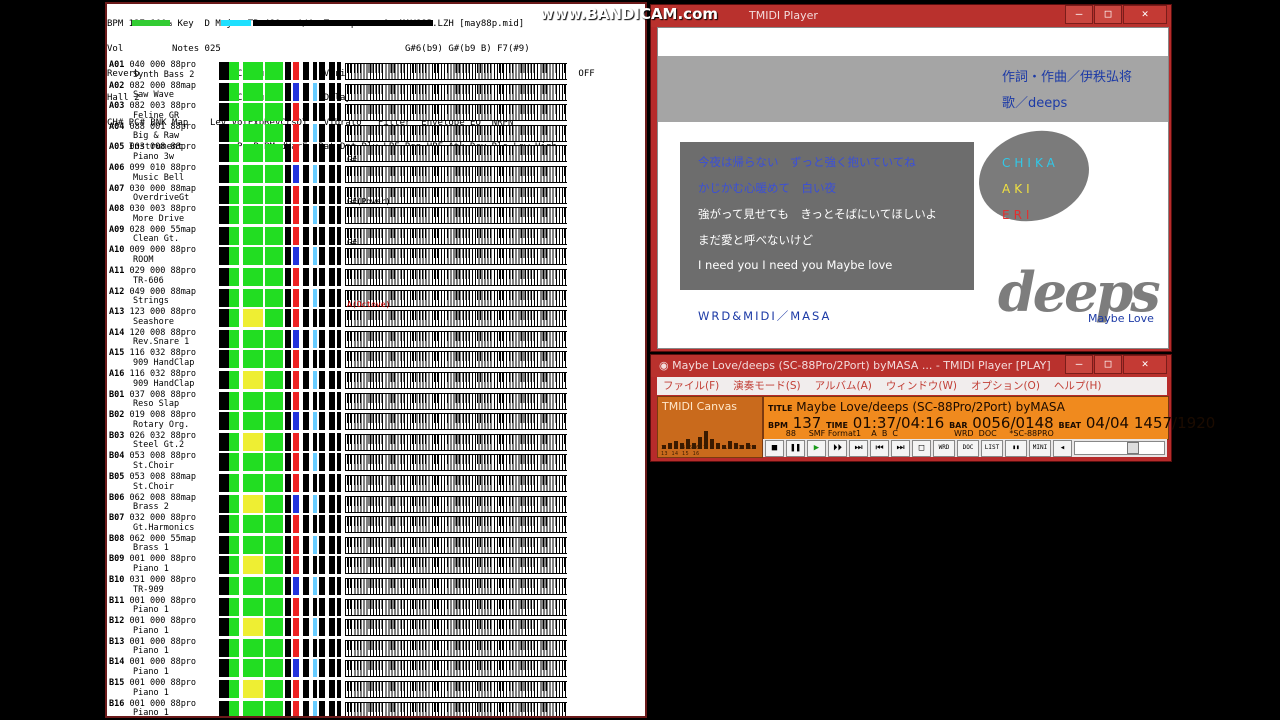 The width and height of the screenshot is (1280, 720). What do you see at coordinates (992, 448) in the screenshot?
I see `list-button: LIST` at bounding box center [992, 448].